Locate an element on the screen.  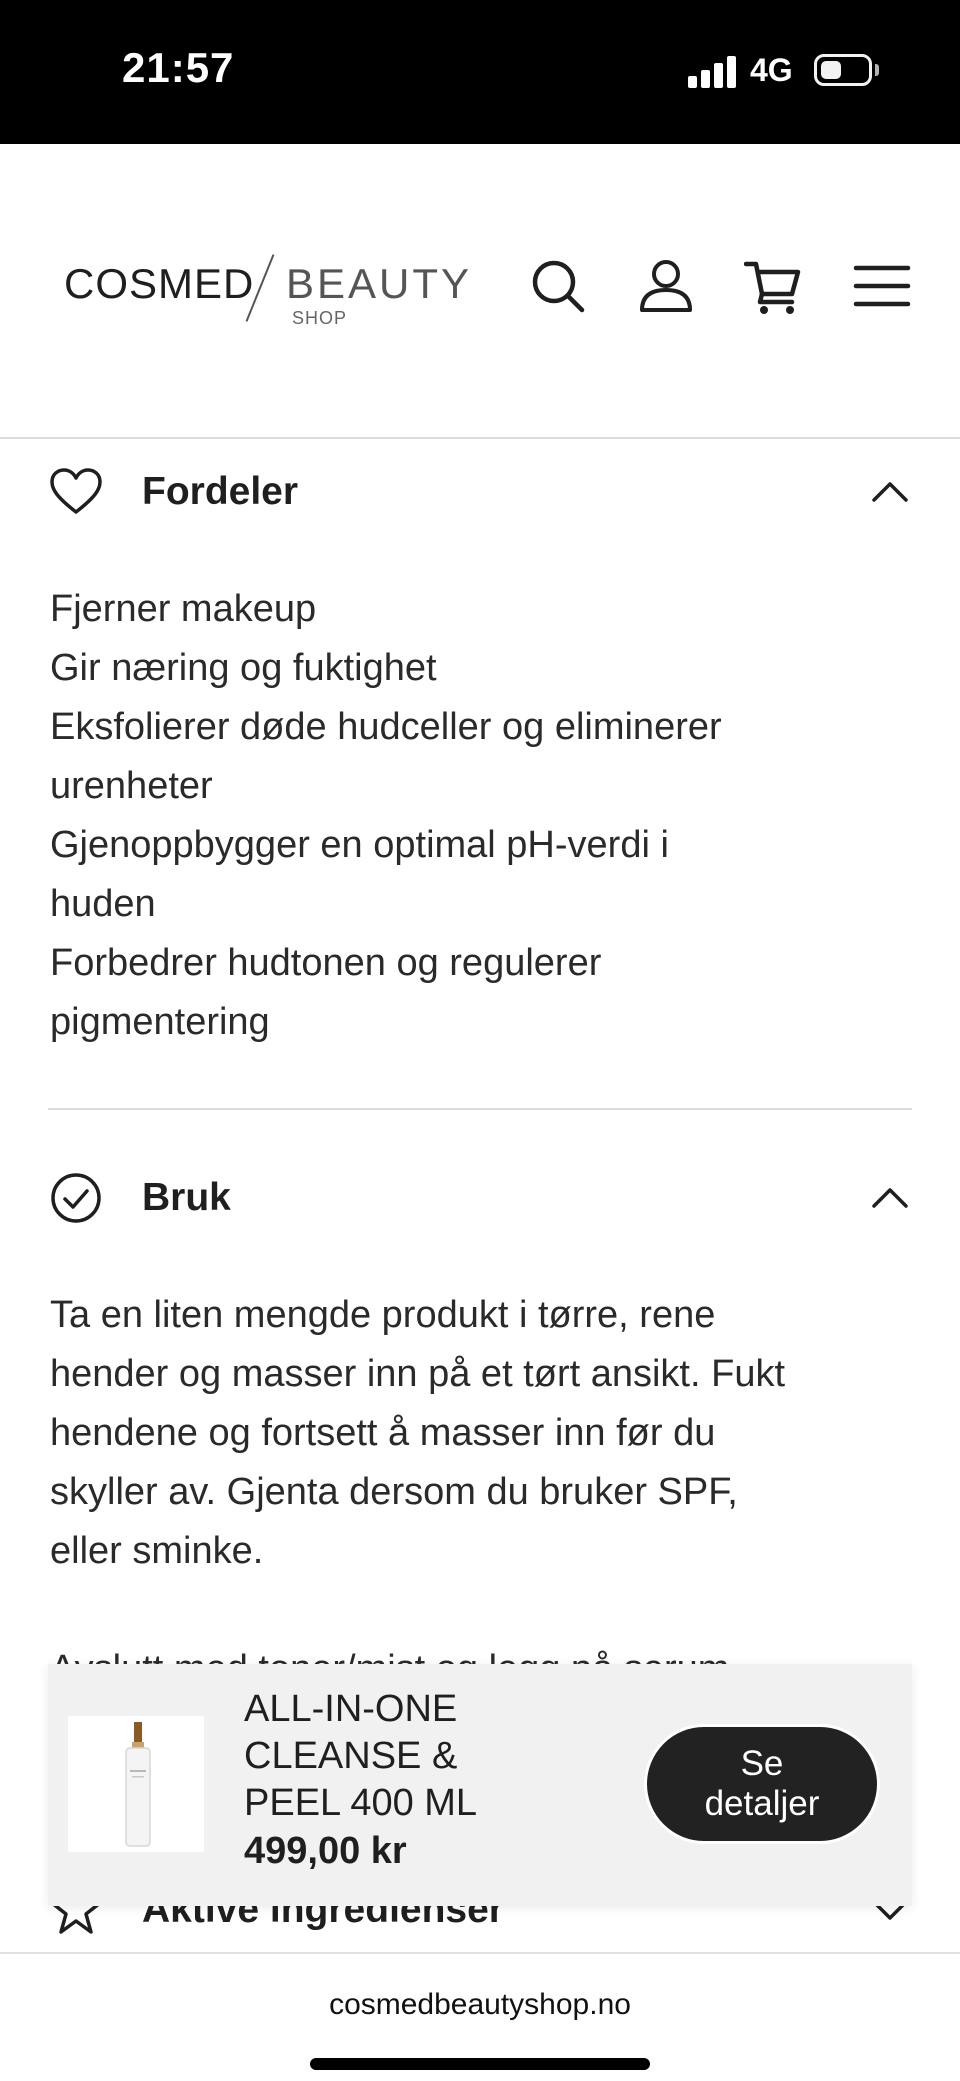
logo-brand: COSMED is located at coordinates (159, 283).